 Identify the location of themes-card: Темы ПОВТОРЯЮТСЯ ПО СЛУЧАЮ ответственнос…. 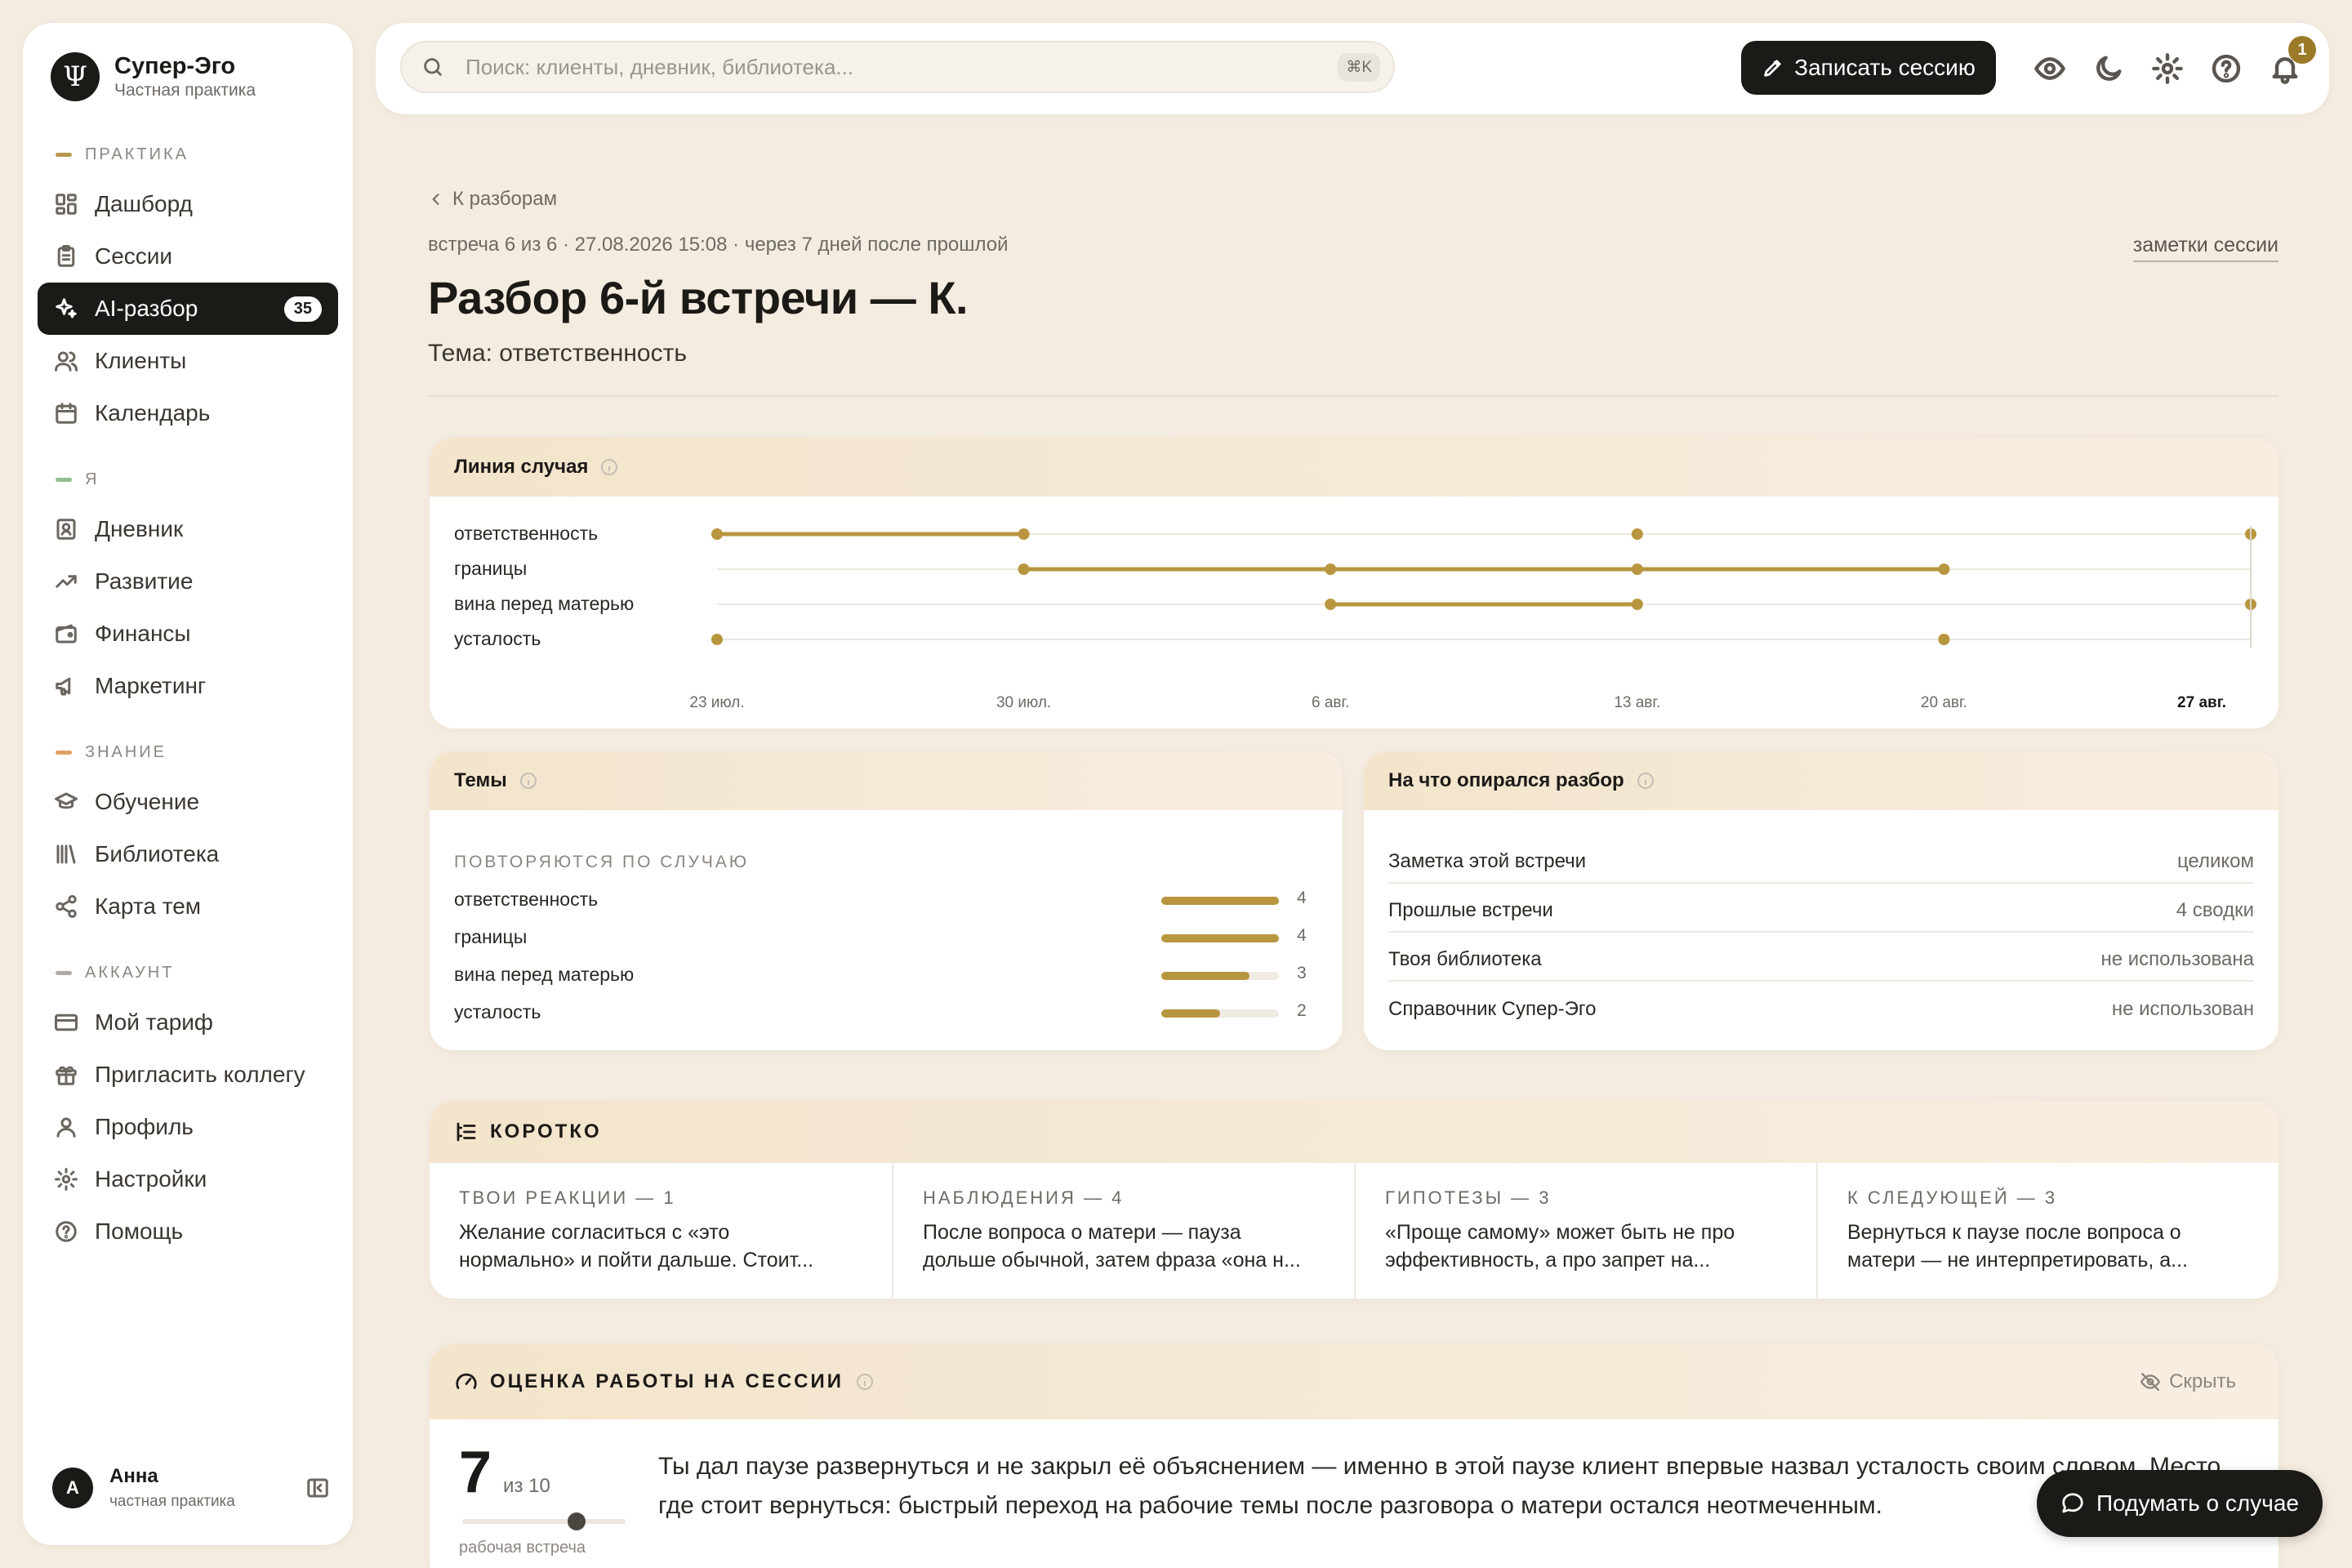
(887, 900).